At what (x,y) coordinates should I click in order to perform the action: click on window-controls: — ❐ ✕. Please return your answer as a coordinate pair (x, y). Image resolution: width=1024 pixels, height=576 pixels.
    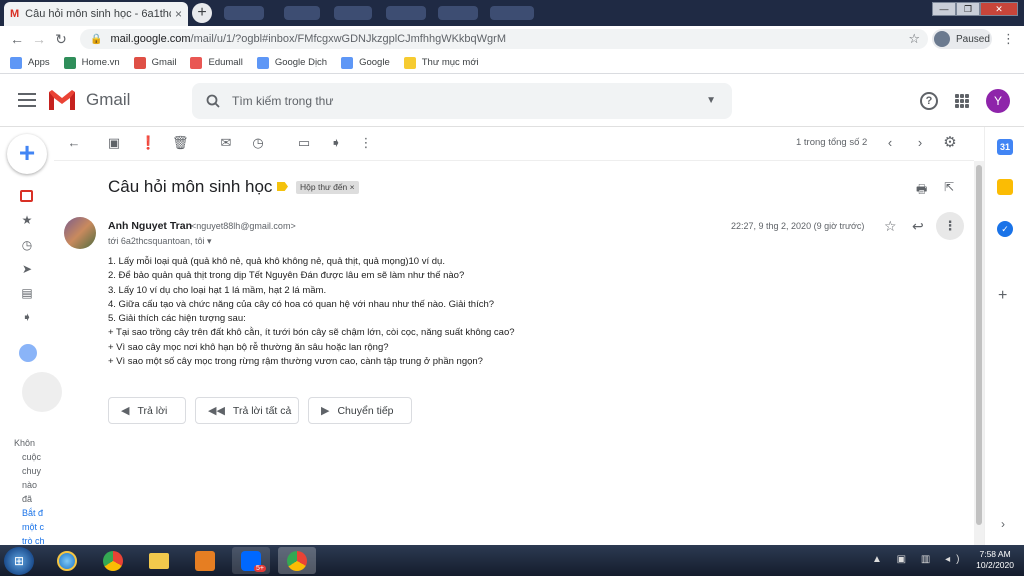
    Looking at the image, I should click on (975, 9).